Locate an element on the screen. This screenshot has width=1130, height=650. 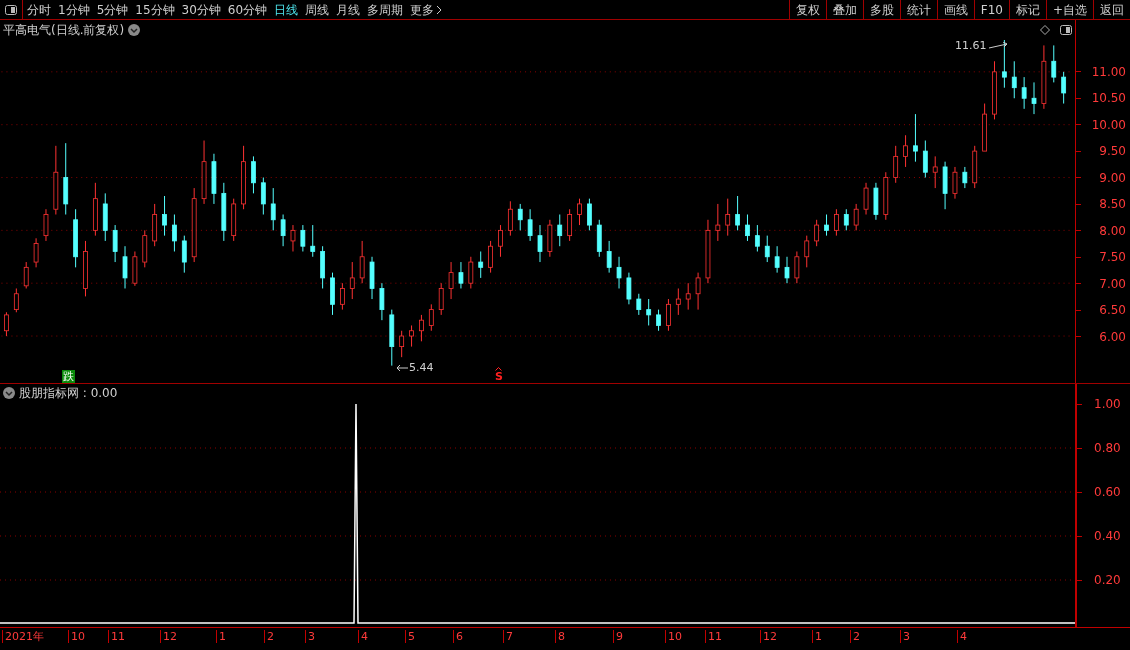
toolbar-button: +自选 is located at coordinates (1069, 9).